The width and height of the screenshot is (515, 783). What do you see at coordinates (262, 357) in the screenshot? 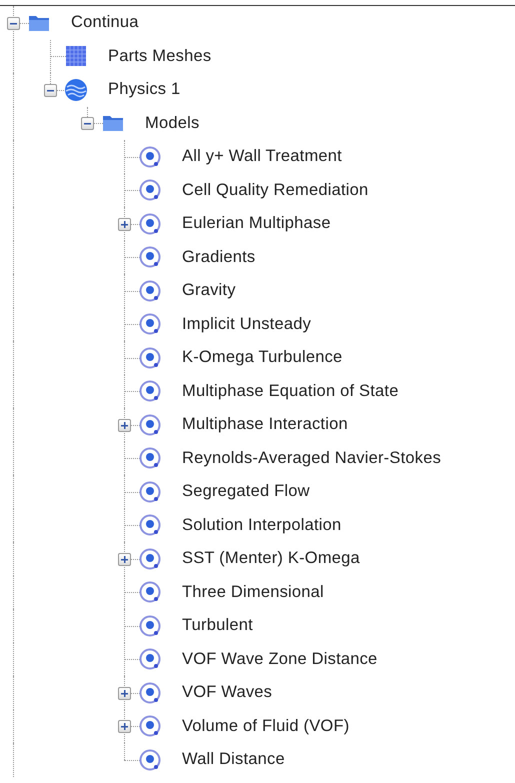
I see `tree-item: K-Omega Turbulence` at bounding box center [262, 357].